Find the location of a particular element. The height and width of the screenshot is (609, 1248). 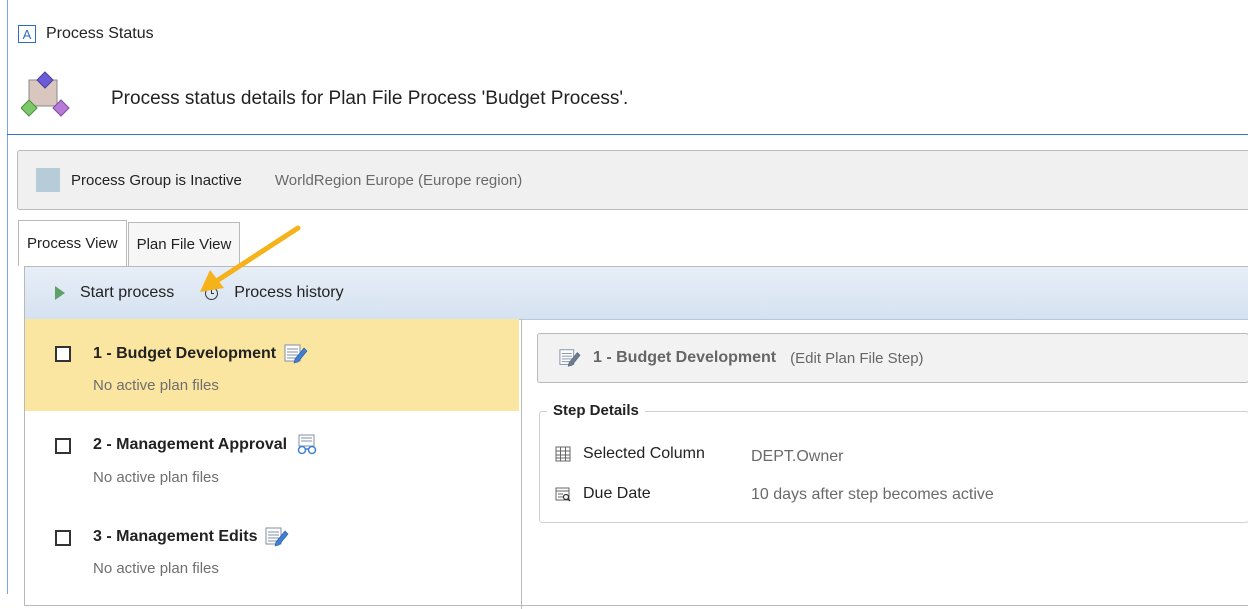

detail-step-type: (Edit Plan File Step) is located at coordinates (857, 358).